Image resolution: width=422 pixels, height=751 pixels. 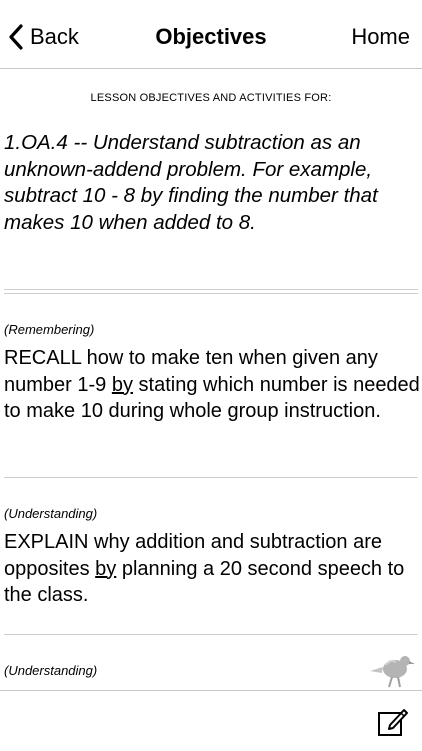 I want to click on kiwi-bird-icon, so click(x=392, y=672).